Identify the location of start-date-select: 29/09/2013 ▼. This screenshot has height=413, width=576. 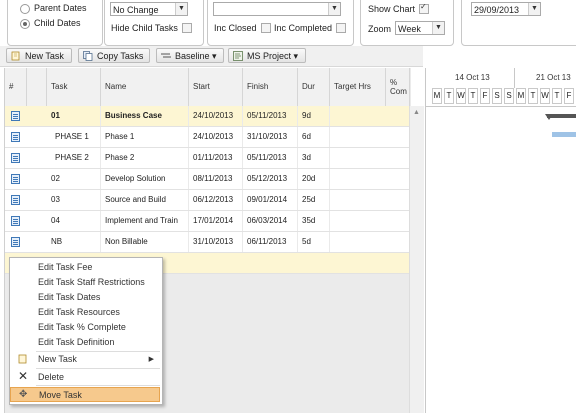
(506, 9).